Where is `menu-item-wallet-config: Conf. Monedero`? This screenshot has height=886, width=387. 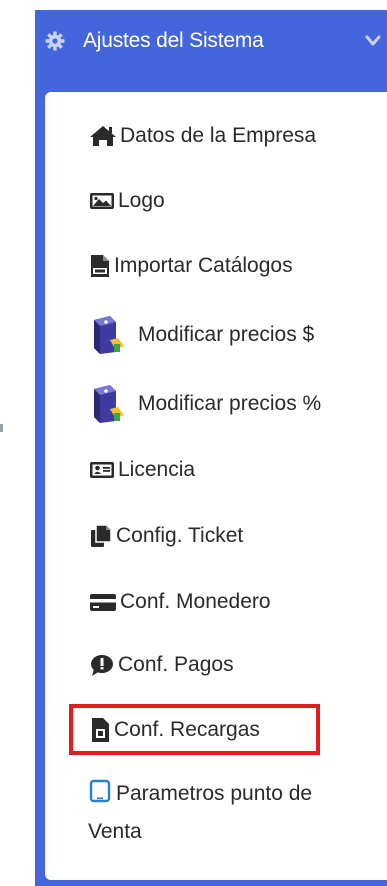 menu-item-wallet-config: Conf. Monedero is located at coordinates (179, 602).